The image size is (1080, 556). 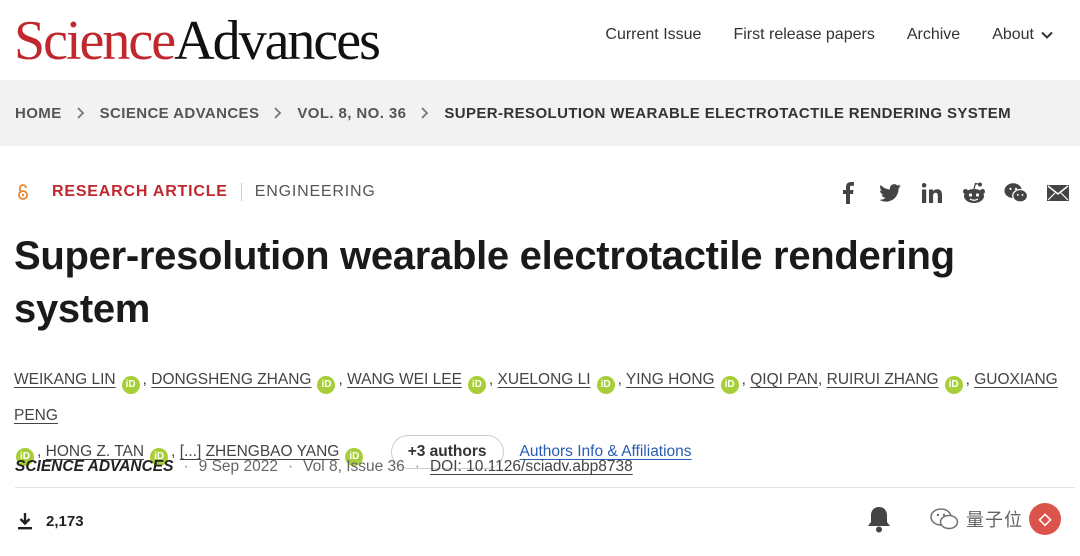 What do you see at coordinates (974, 193) in the screenshot?
I see `reddit-icon` at bounding box center [974, 193].